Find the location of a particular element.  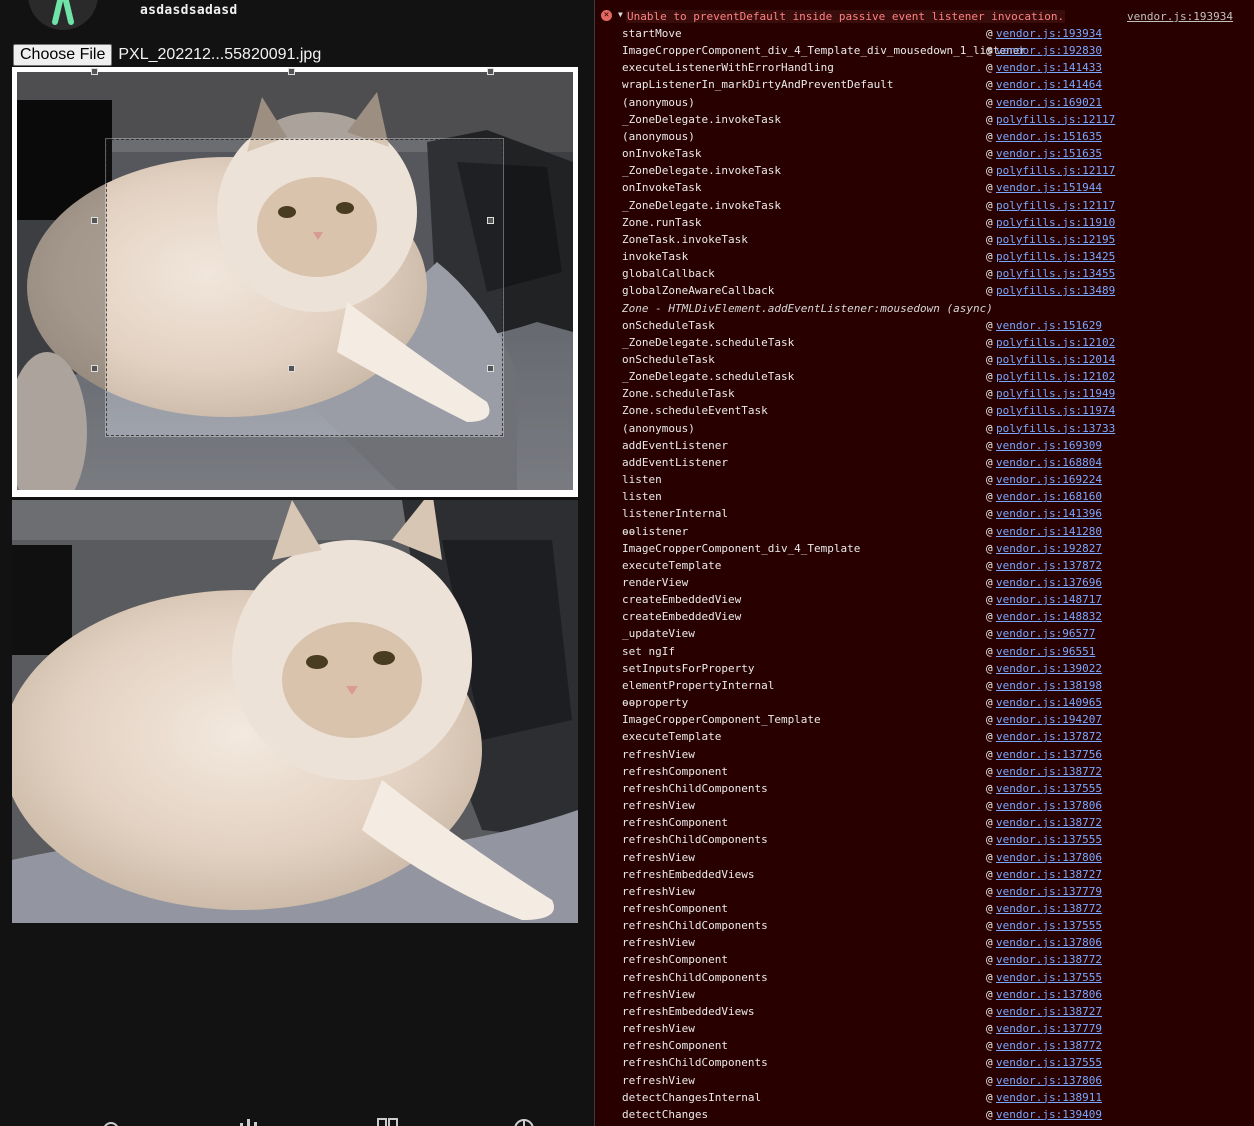

stack-frame-source-link: vendor.js:168160 is located at coordinates (1049, 496).